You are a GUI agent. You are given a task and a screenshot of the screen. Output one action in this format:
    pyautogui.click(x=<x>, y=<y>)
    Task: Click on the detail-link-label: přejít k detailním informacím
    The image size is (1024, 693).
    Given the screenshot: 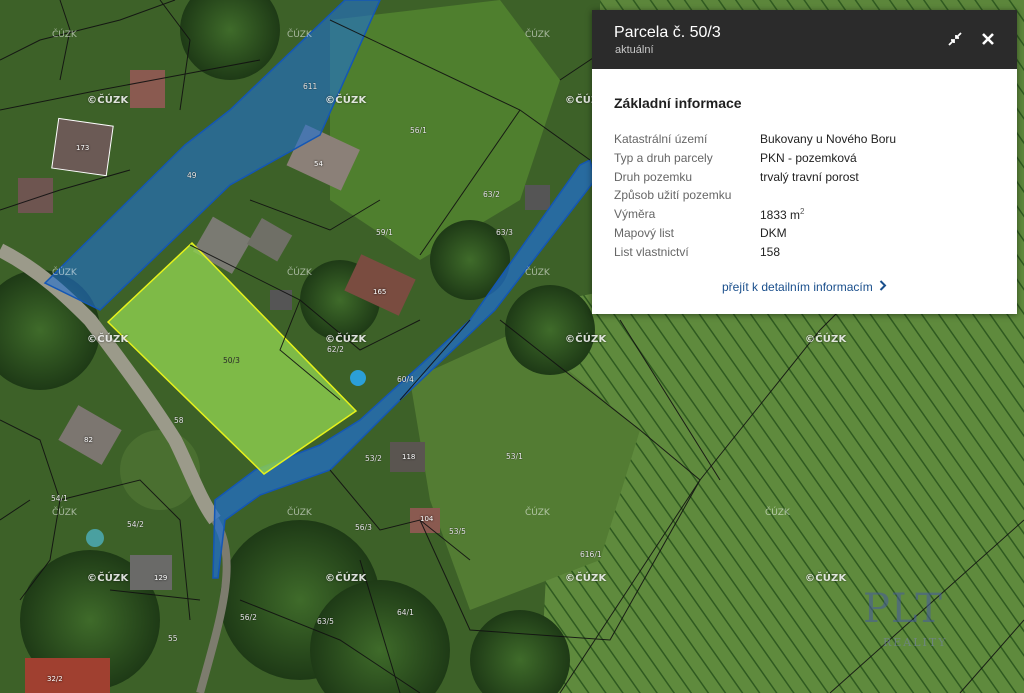 What is the action you would take?
    pyautogui.click(x=797, y=287)
    